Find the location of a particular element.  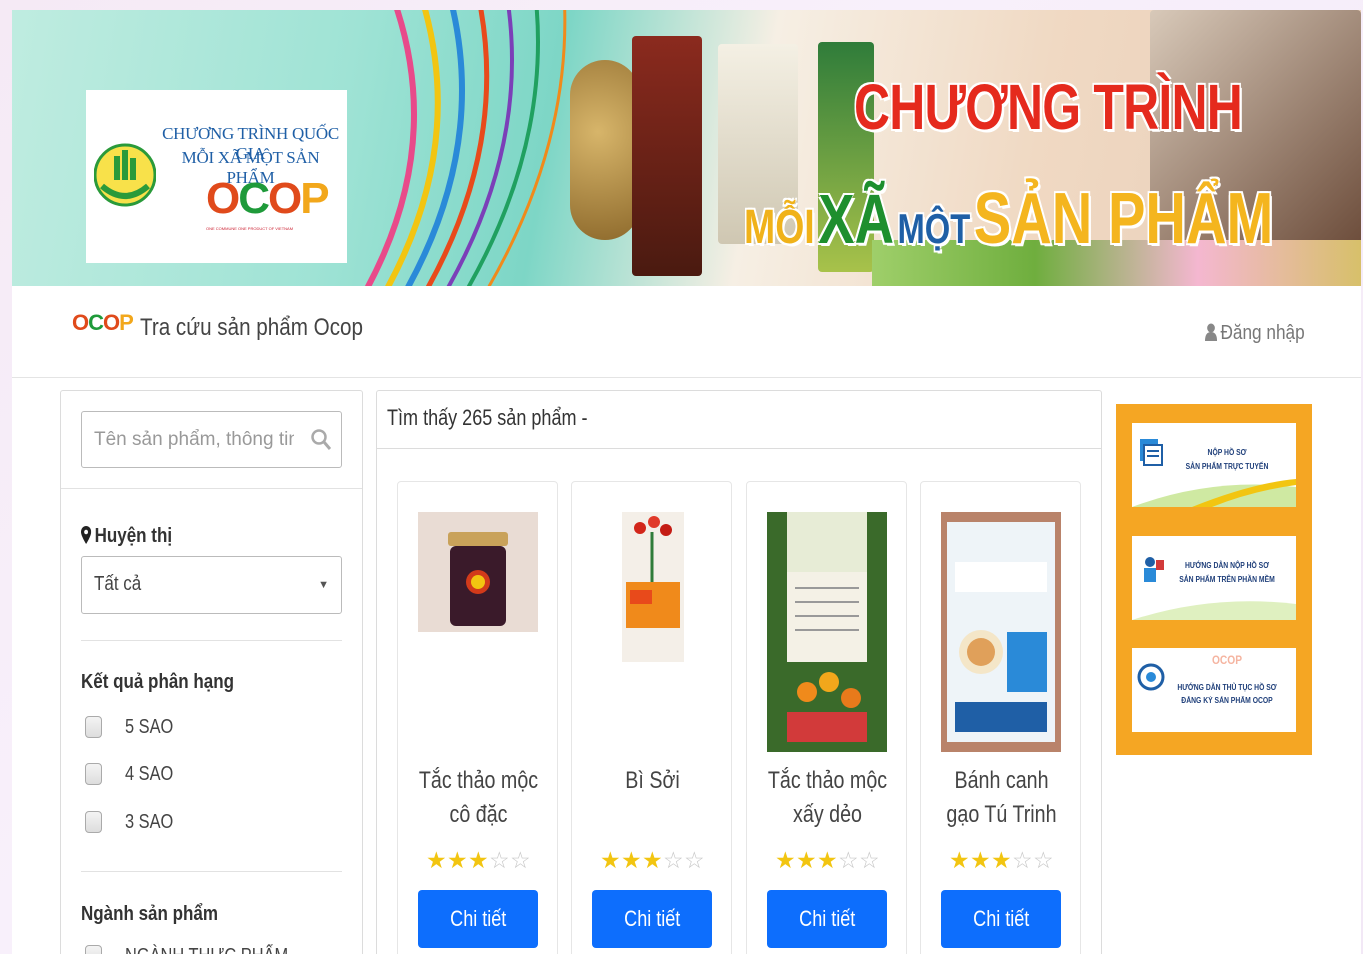

product-card: Tắc thảo mộc cô đặc ★★★☆☆ Chi tiết is located at coordinates (477, 717).